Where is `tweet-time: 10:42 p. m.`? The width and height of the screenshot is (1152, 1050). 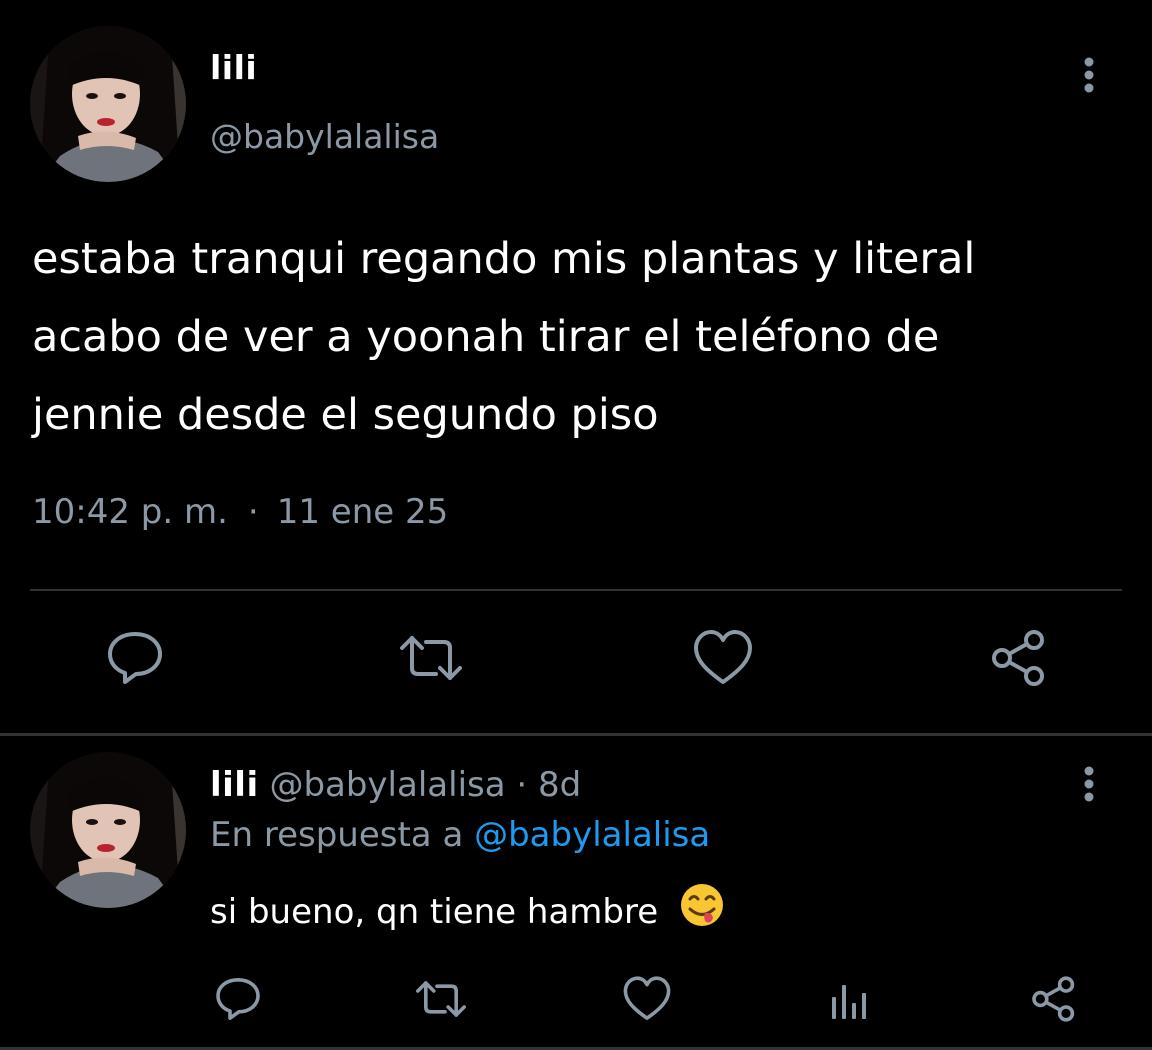
tweet-time: 10:42 p. m. is located at coordinates (130, 512).